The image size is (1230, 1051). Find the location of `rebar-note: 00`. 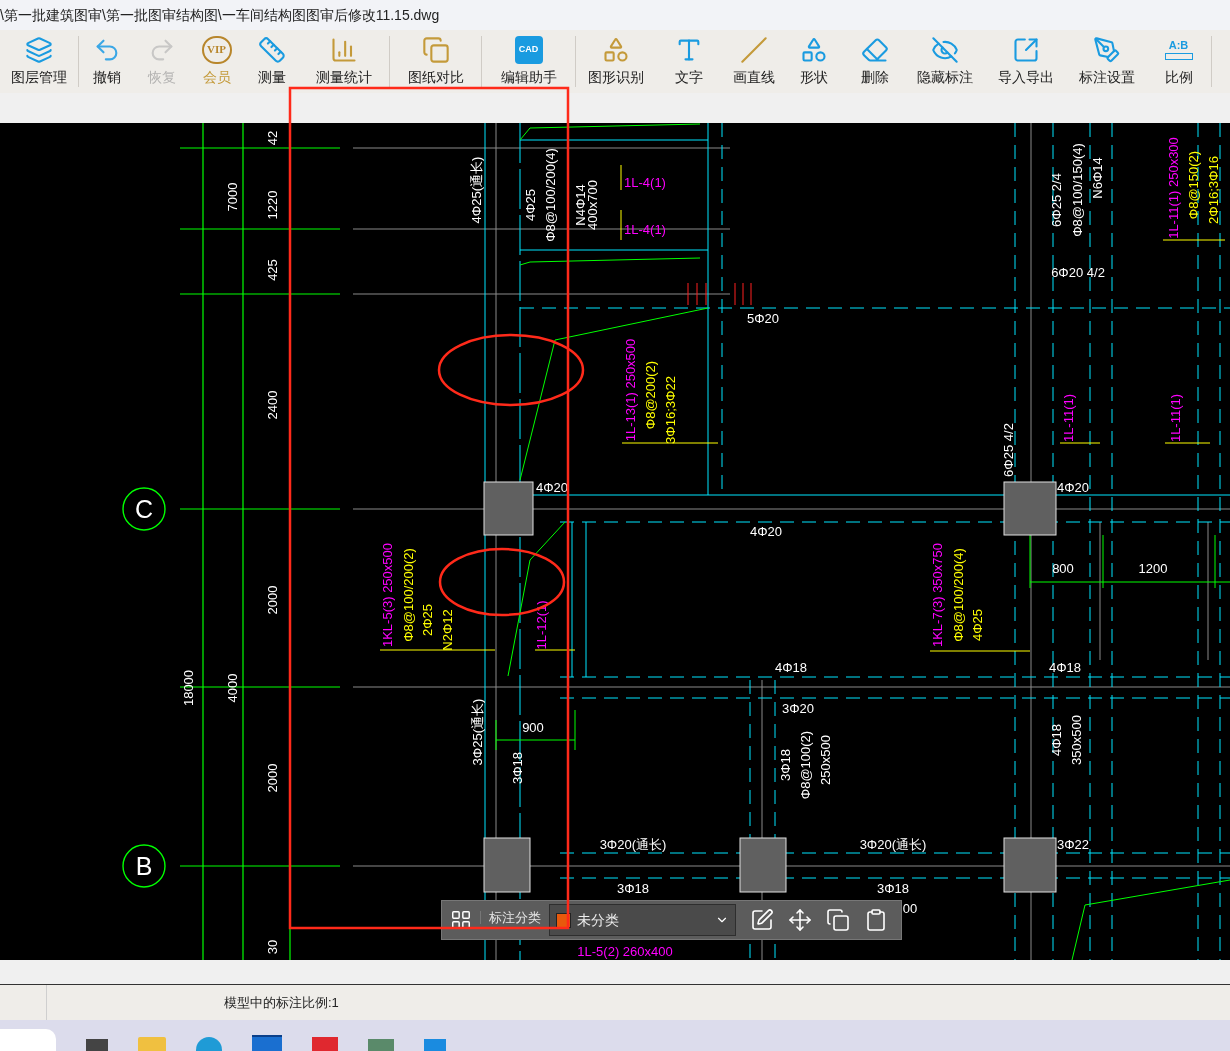

rebar-note: 00 is located at coordinates (910, 908).